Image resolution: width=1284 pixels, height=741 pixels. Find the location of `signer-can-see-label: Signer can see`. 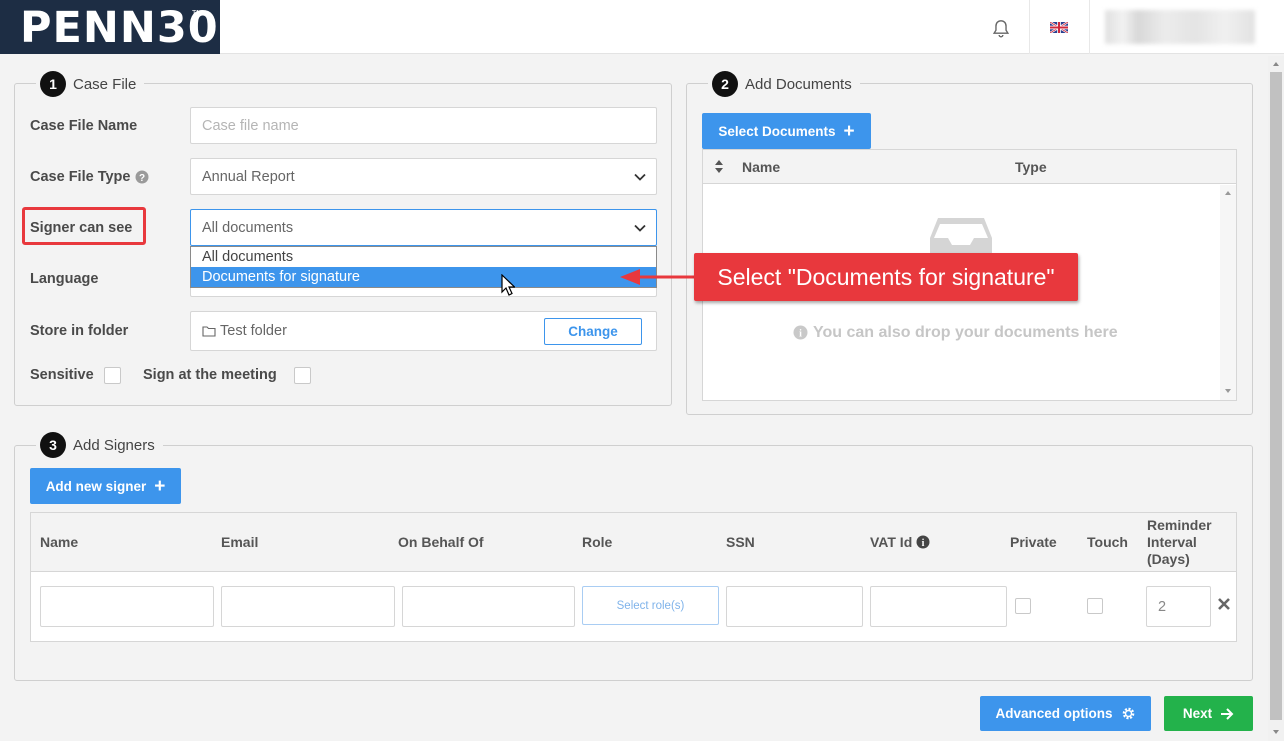

signer-can-see-label: Signer can see is located at coordinates (81, 228).